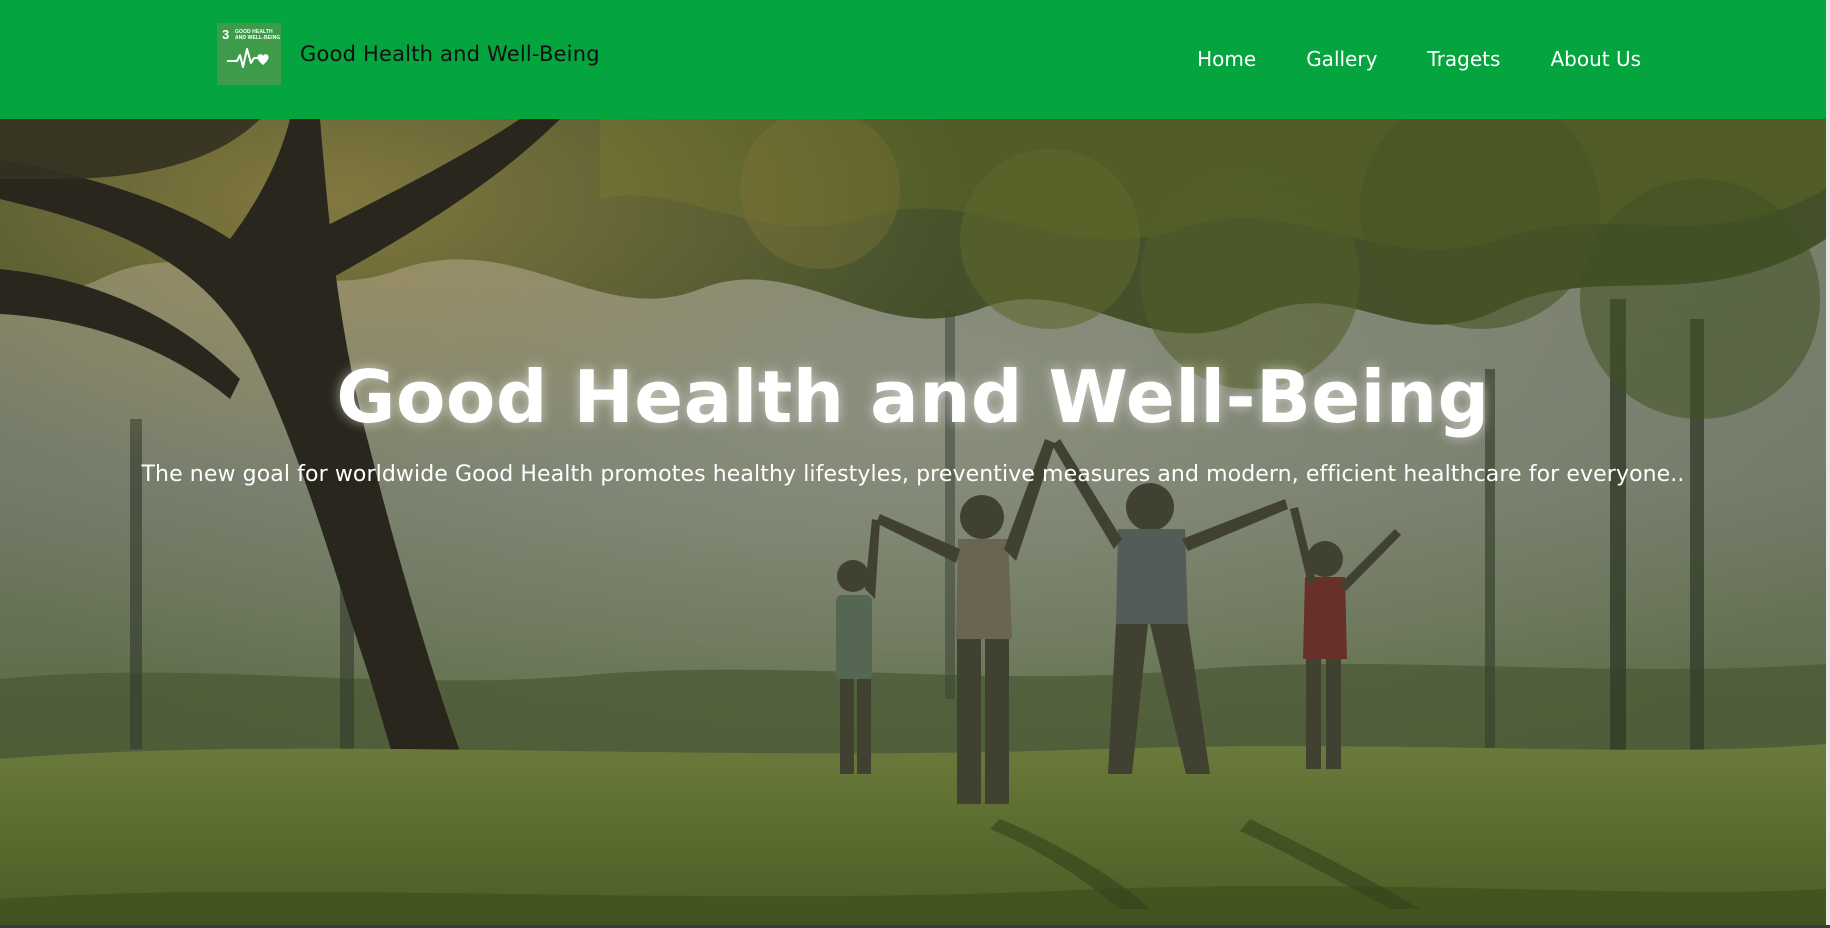  I want to click on sdg3-logo: 3 GOOD HEALTH AND WELL-BEING, so click(249, 54).